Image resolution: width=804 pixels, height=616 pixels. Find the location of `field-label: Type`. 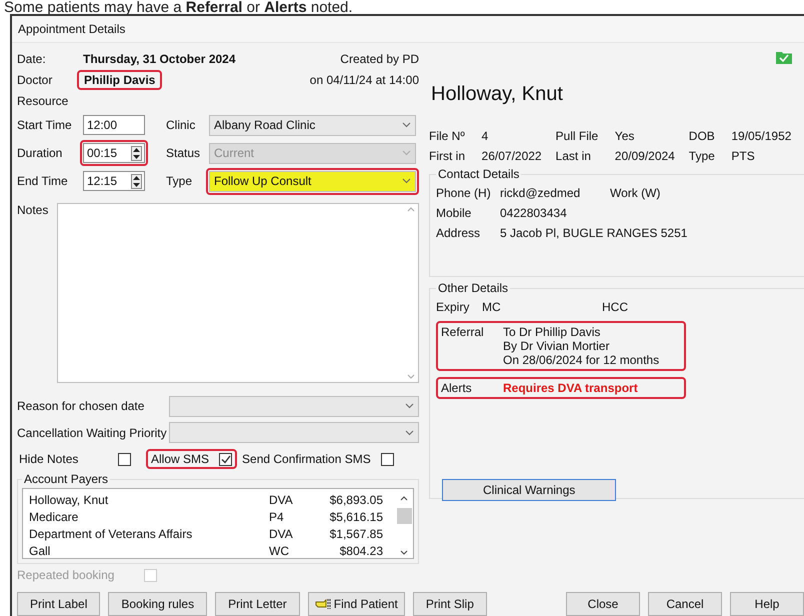

field-label: Type is located at coordinates (180, 181).